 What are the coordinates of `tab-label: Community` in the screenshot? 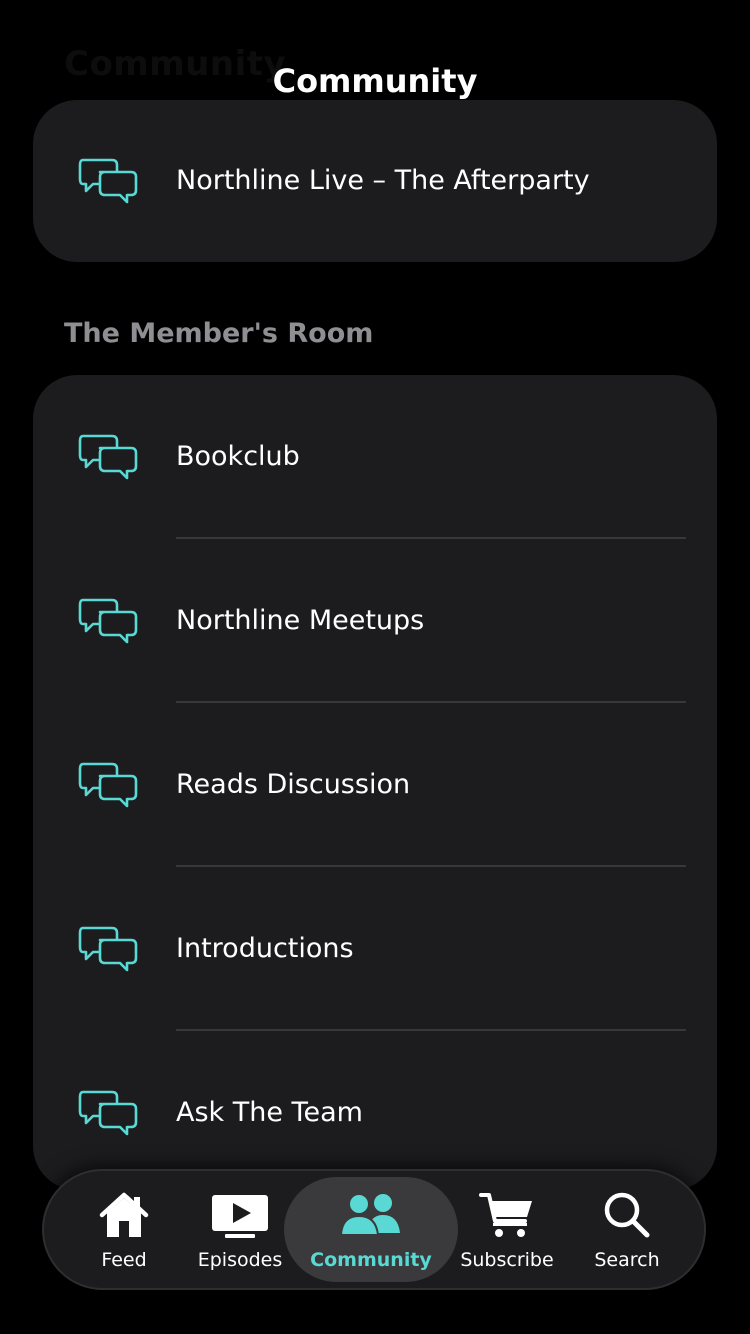 It's located at (371, 1260).